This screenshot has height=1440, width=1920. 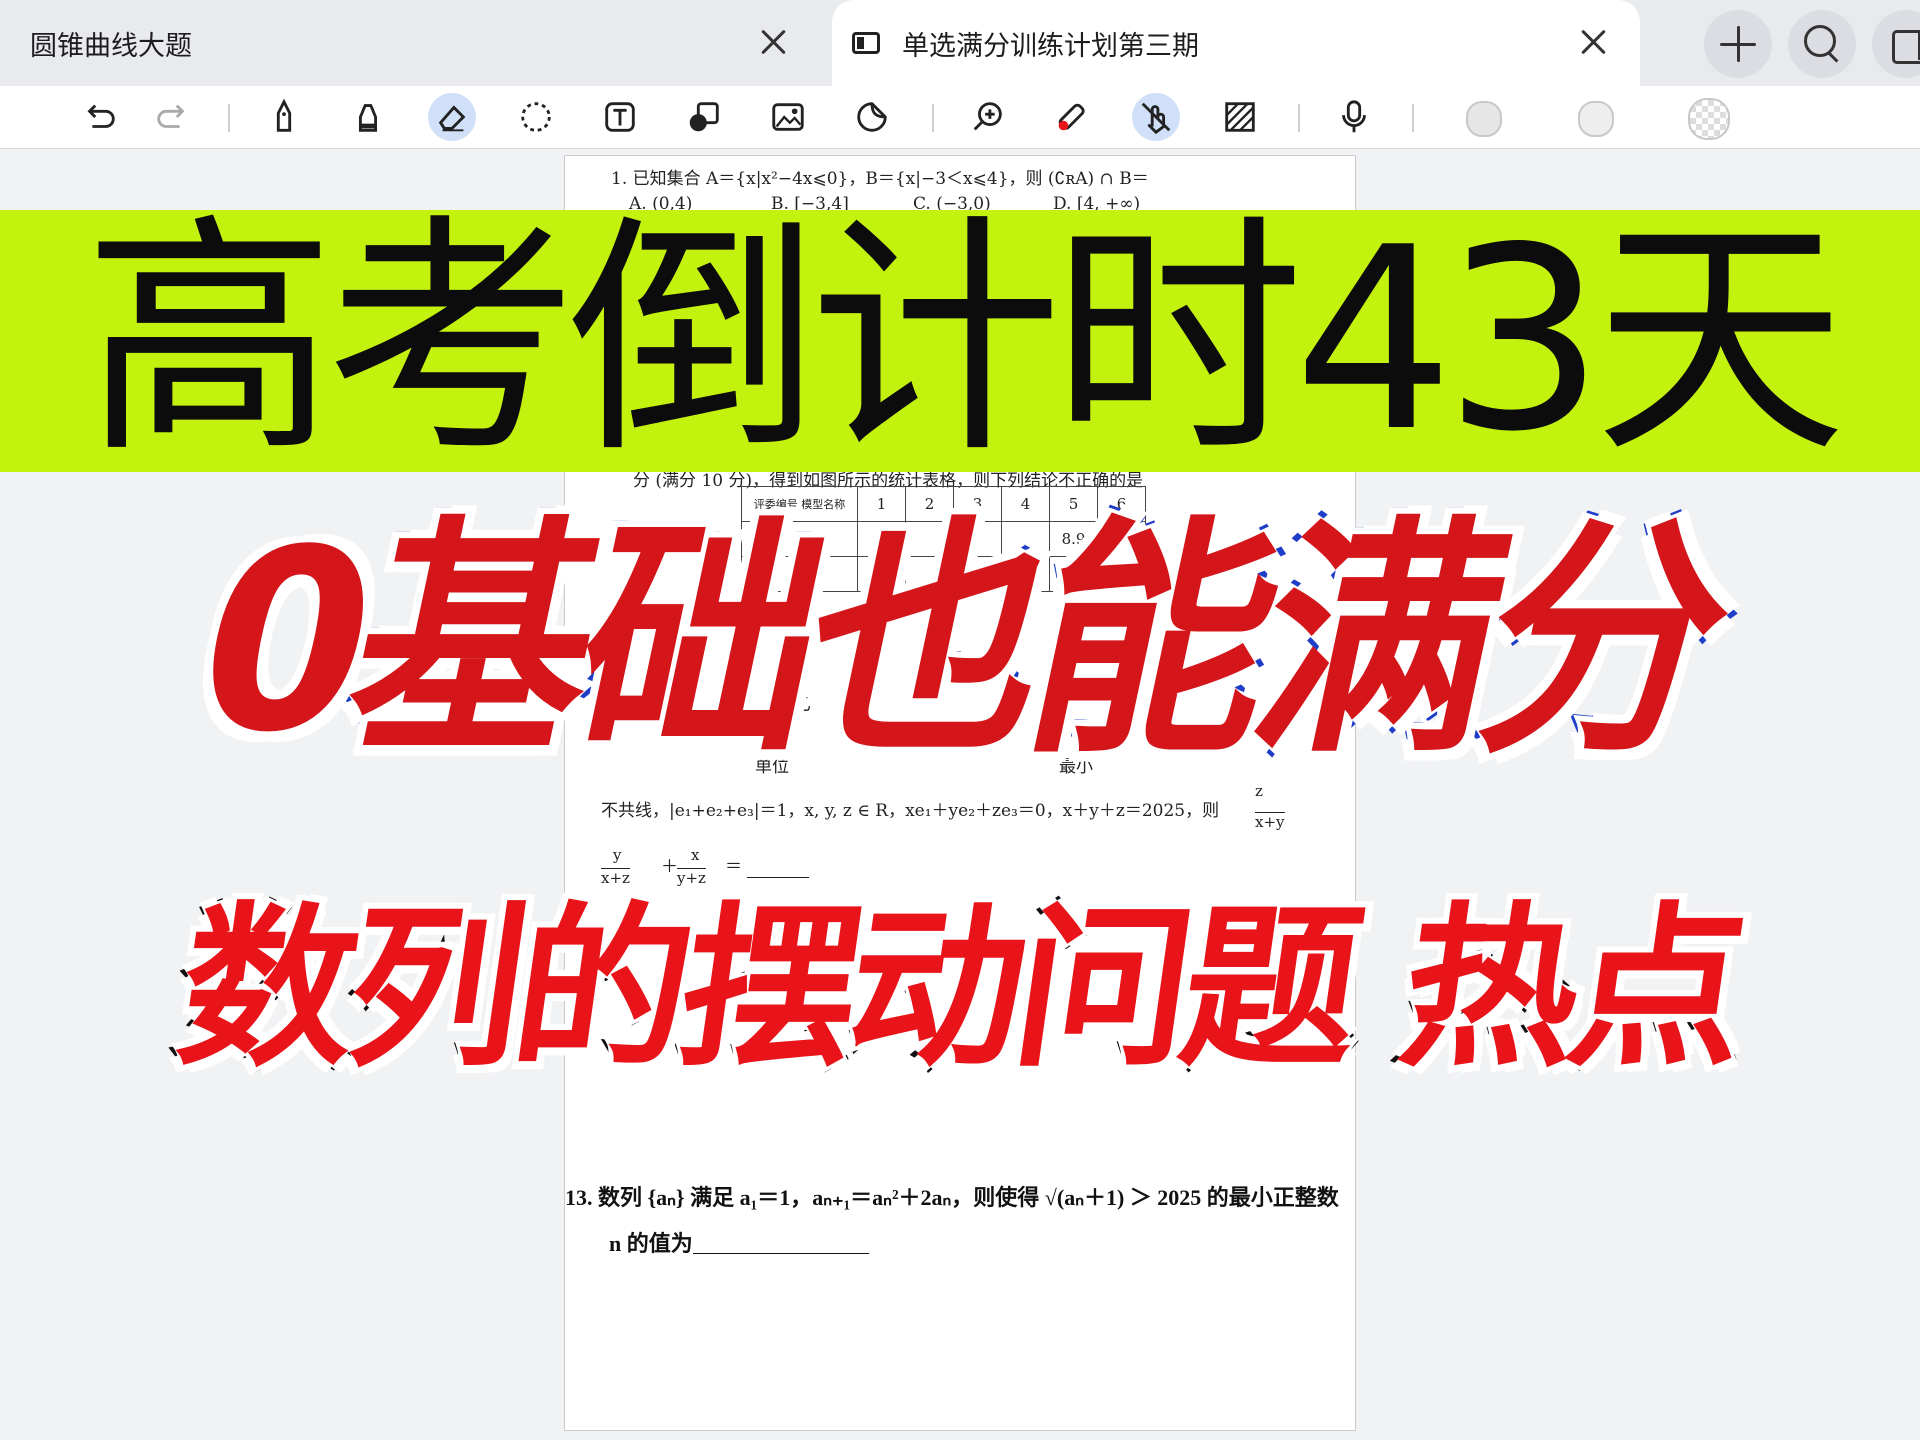 What do you see at coordinates (111, 46) in the screenshot?
I see `tab-title: 圆锥曲线大题` at bounding box center [111, 46].